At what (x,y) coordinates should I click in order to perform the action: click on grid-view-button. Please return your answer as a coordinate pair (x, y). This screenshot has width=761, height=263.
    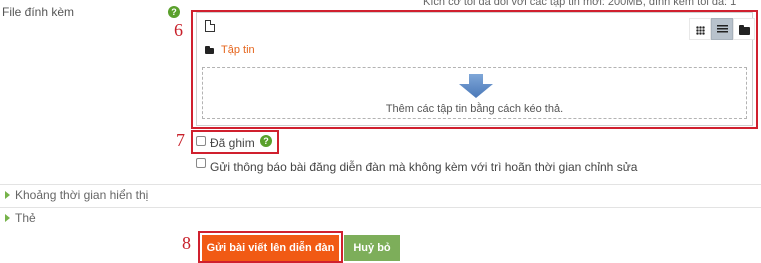
    Looking at the image, I should click on (700, 29).